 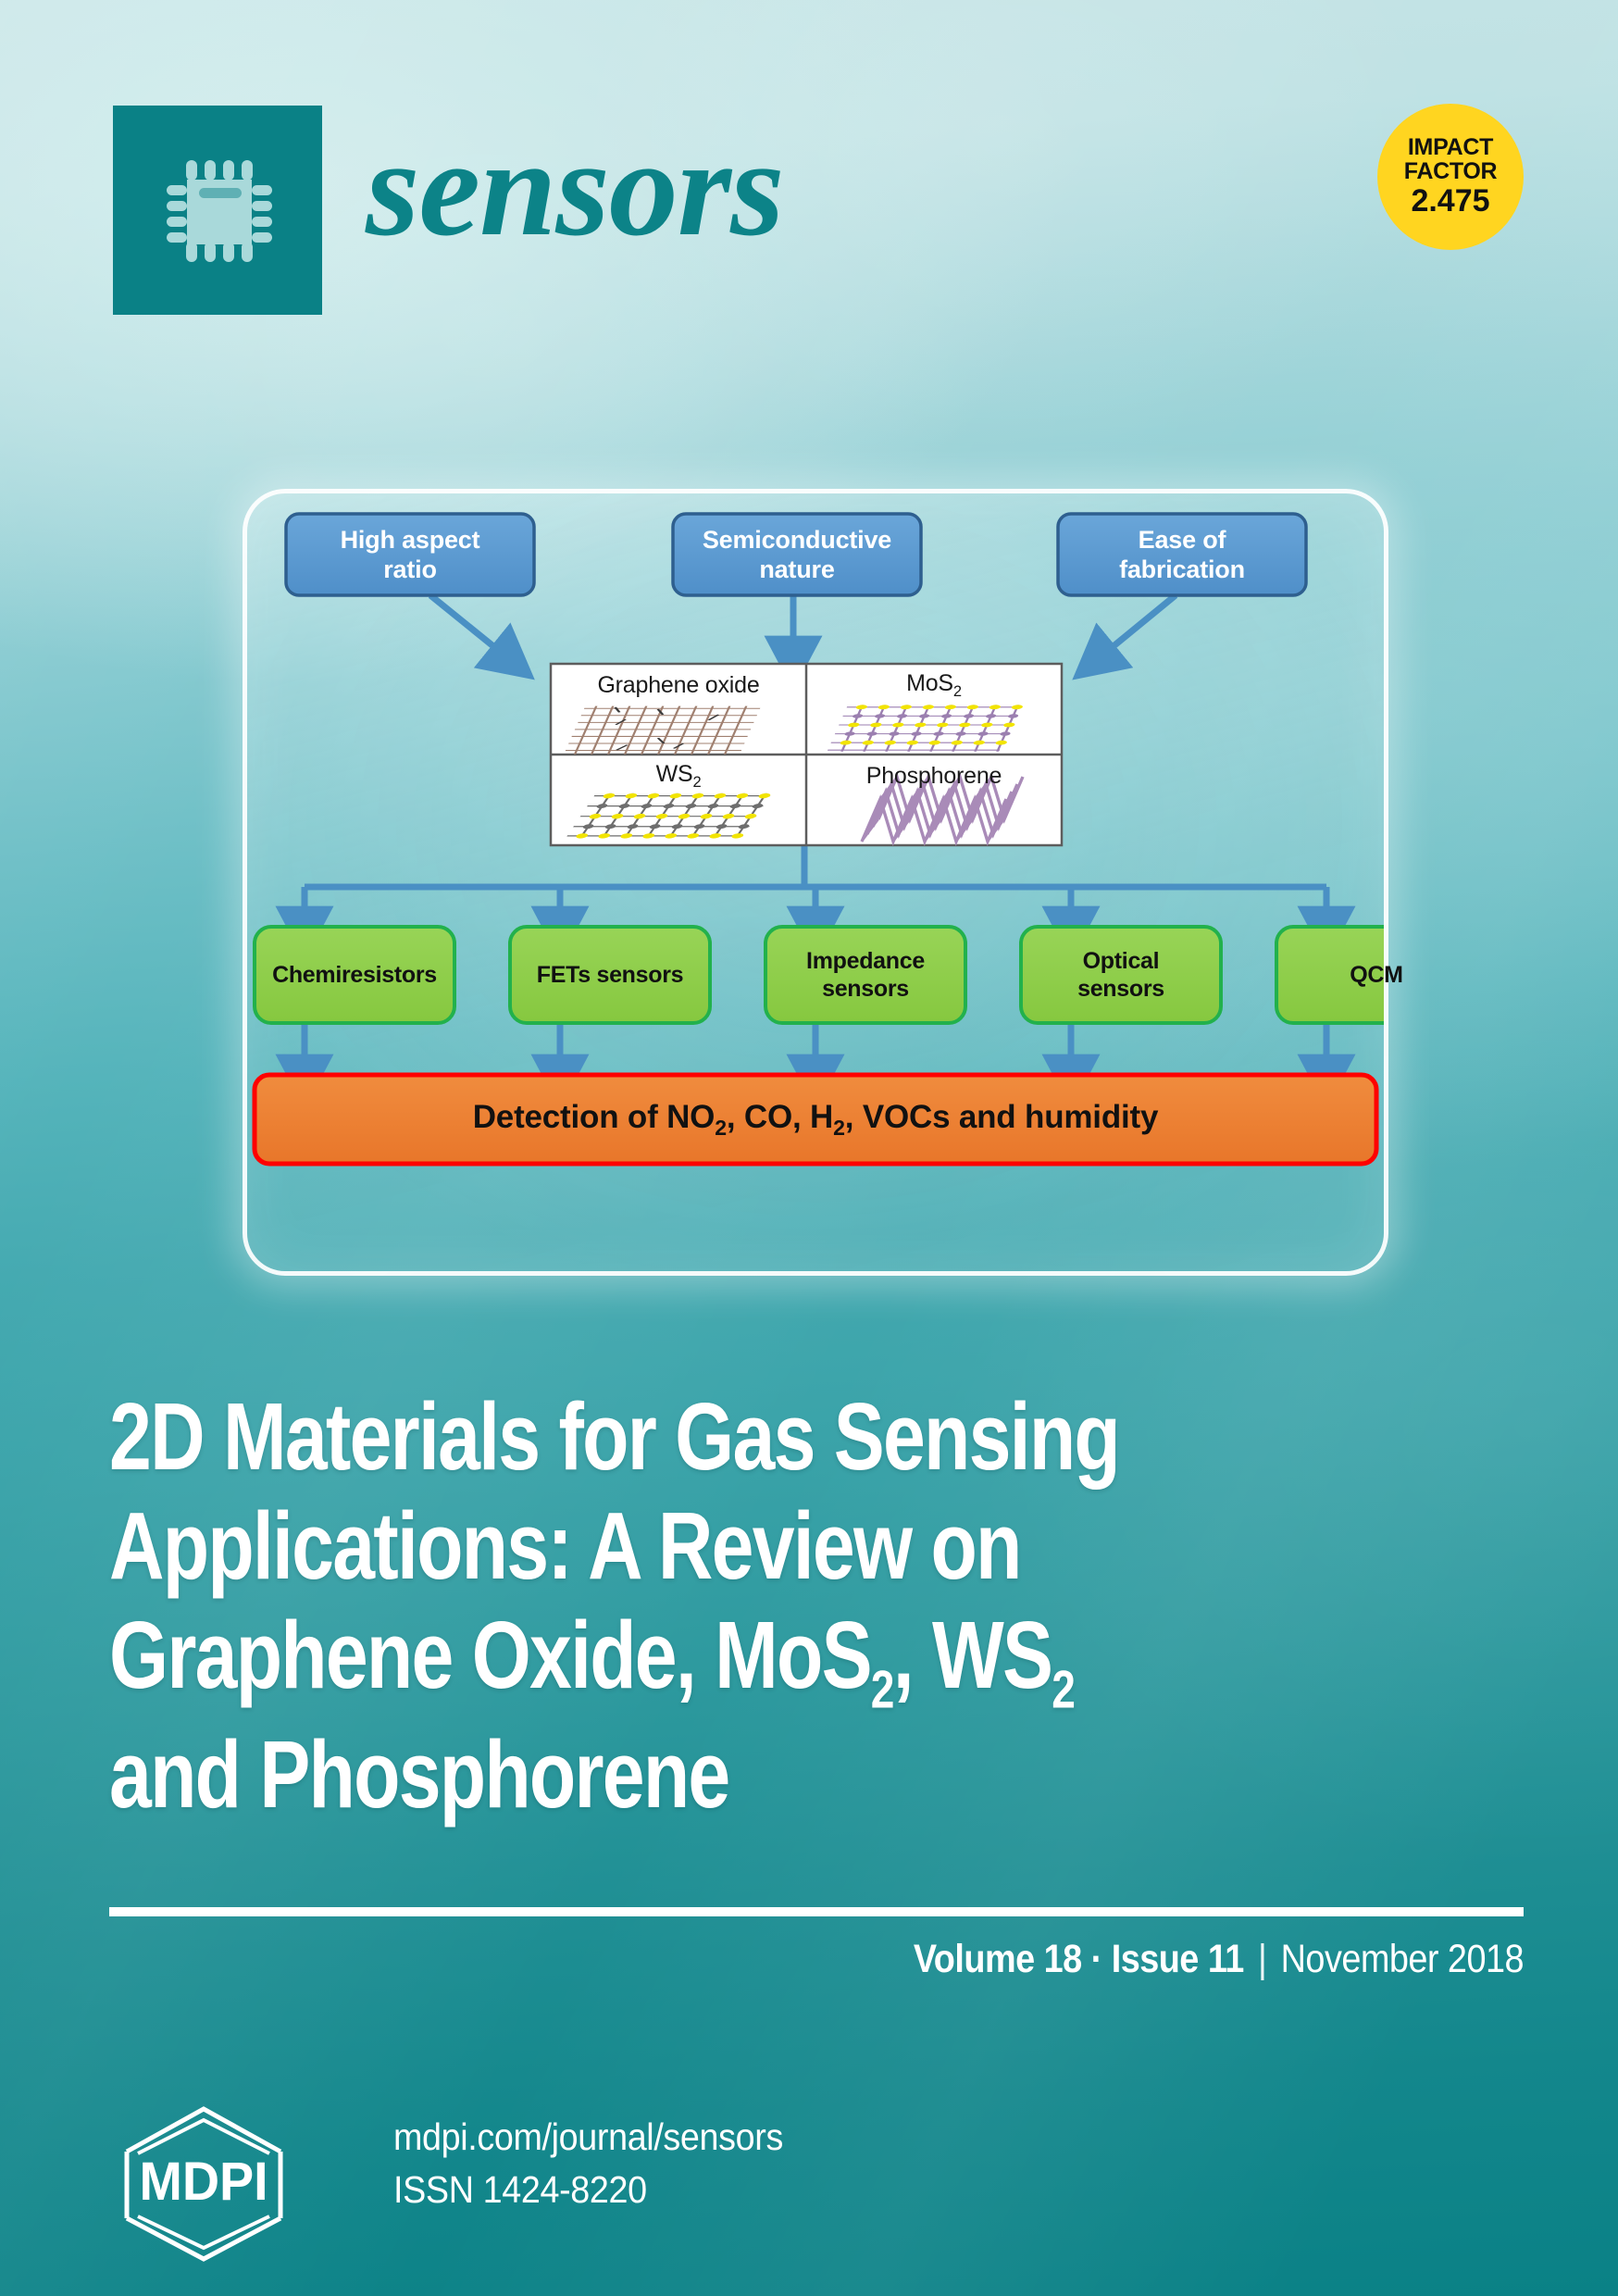 I want to click on impact-factor-value: 2.475, so click(x=1450, y=201).